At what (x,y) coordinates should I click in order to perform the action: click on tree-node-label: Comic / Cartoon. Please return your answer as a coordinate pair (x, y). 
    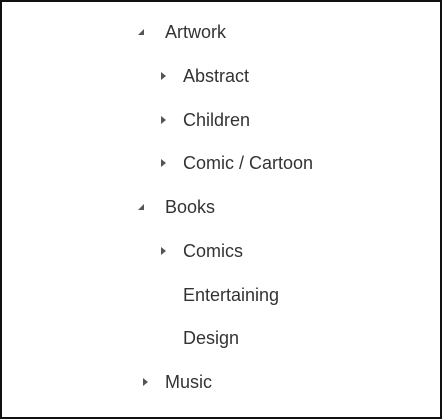
    Looking at the image, I should click on (248, 163).